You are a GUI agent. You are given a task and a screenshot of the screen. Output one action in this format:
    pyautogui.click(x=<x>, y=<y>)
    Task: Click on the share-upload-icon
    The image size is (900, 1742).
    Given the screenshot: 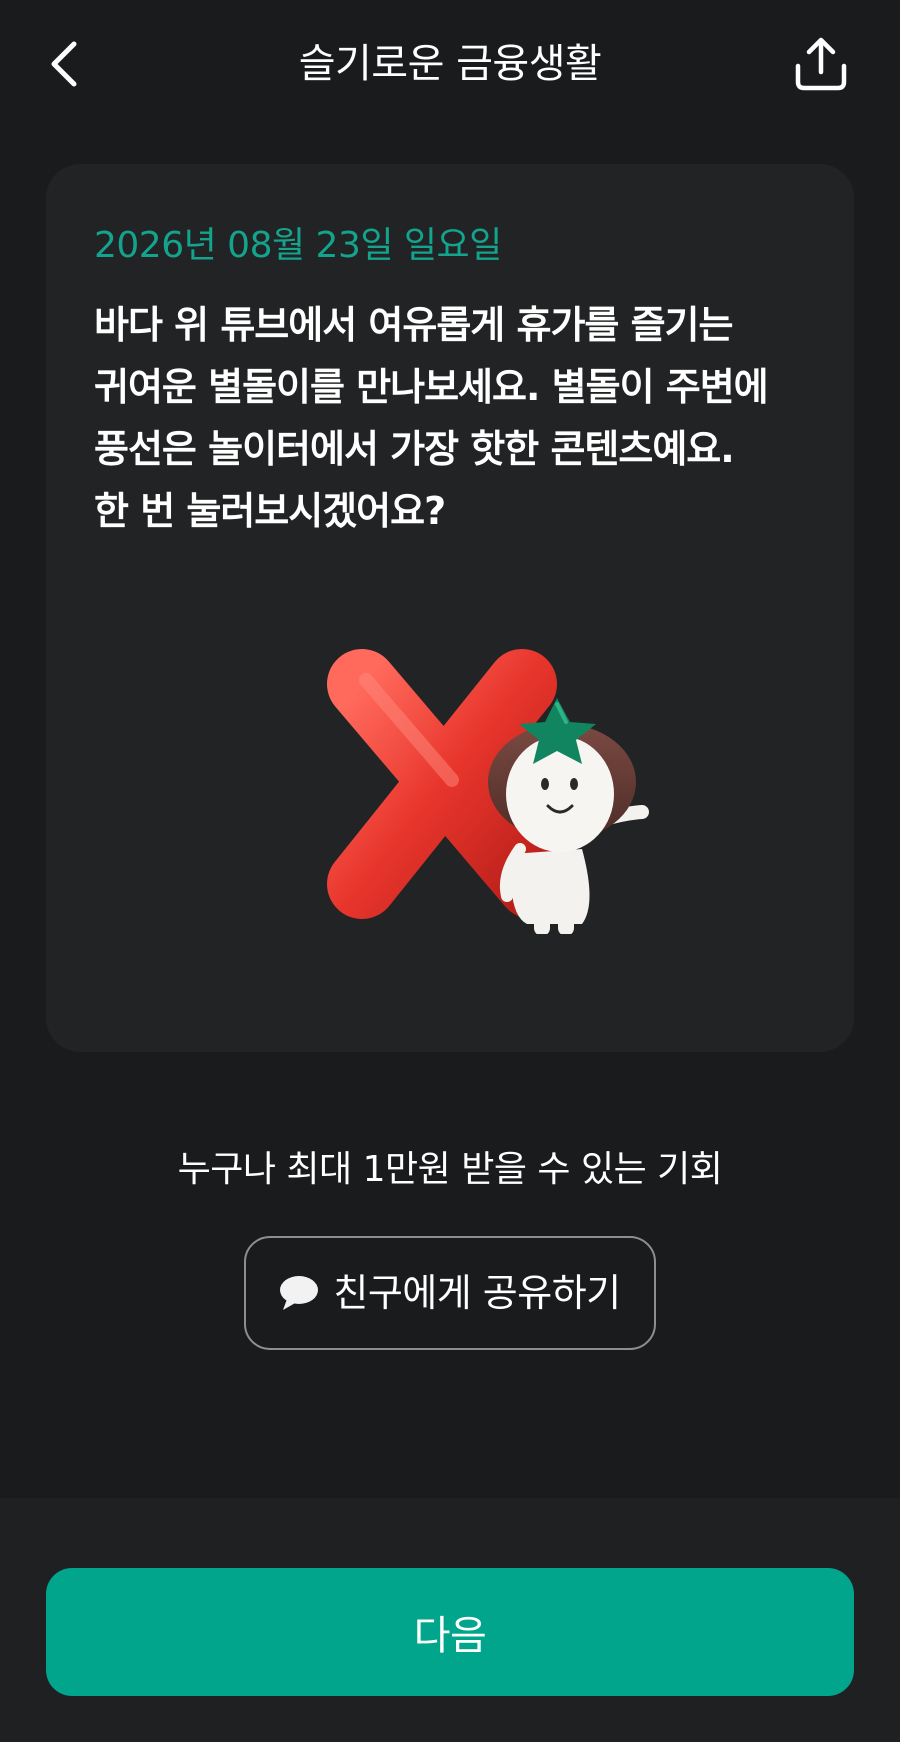 What is the action you would take?
    pyautogui.click(x=821, y=64)
    